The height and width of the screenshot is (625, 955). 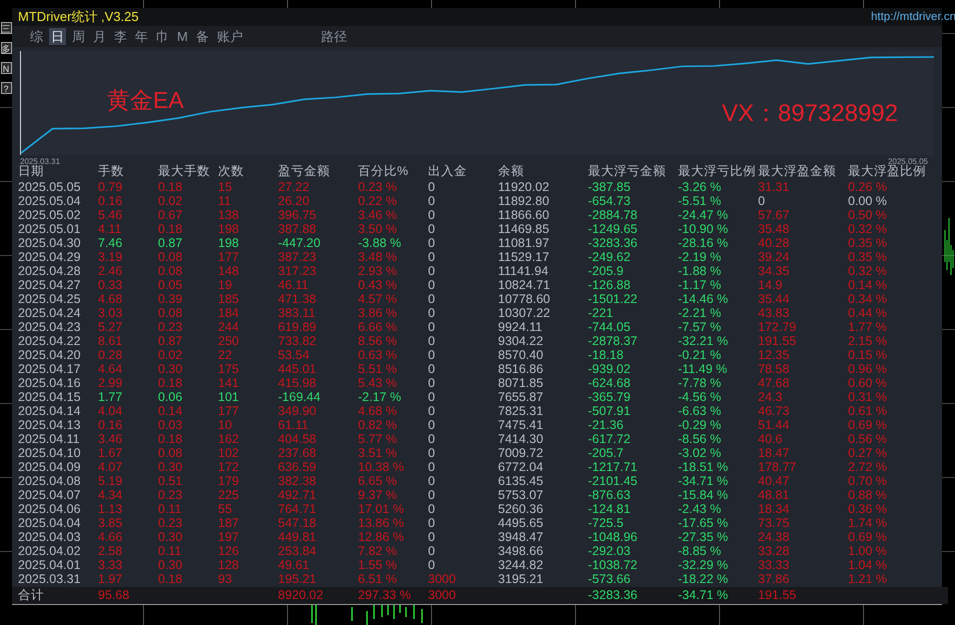 What do you see at coordinates (229, 36) in the screenshot?
I see `tab: 账户` at bounding box center [229, 36].